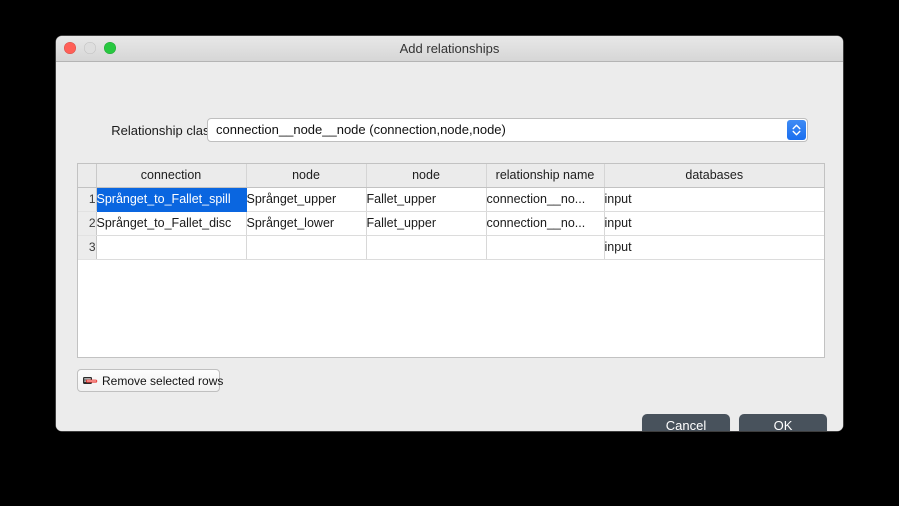 This screenshot has height=506, width=899. I want to click on window-titlebar: Add relationships, so click(449, 49).